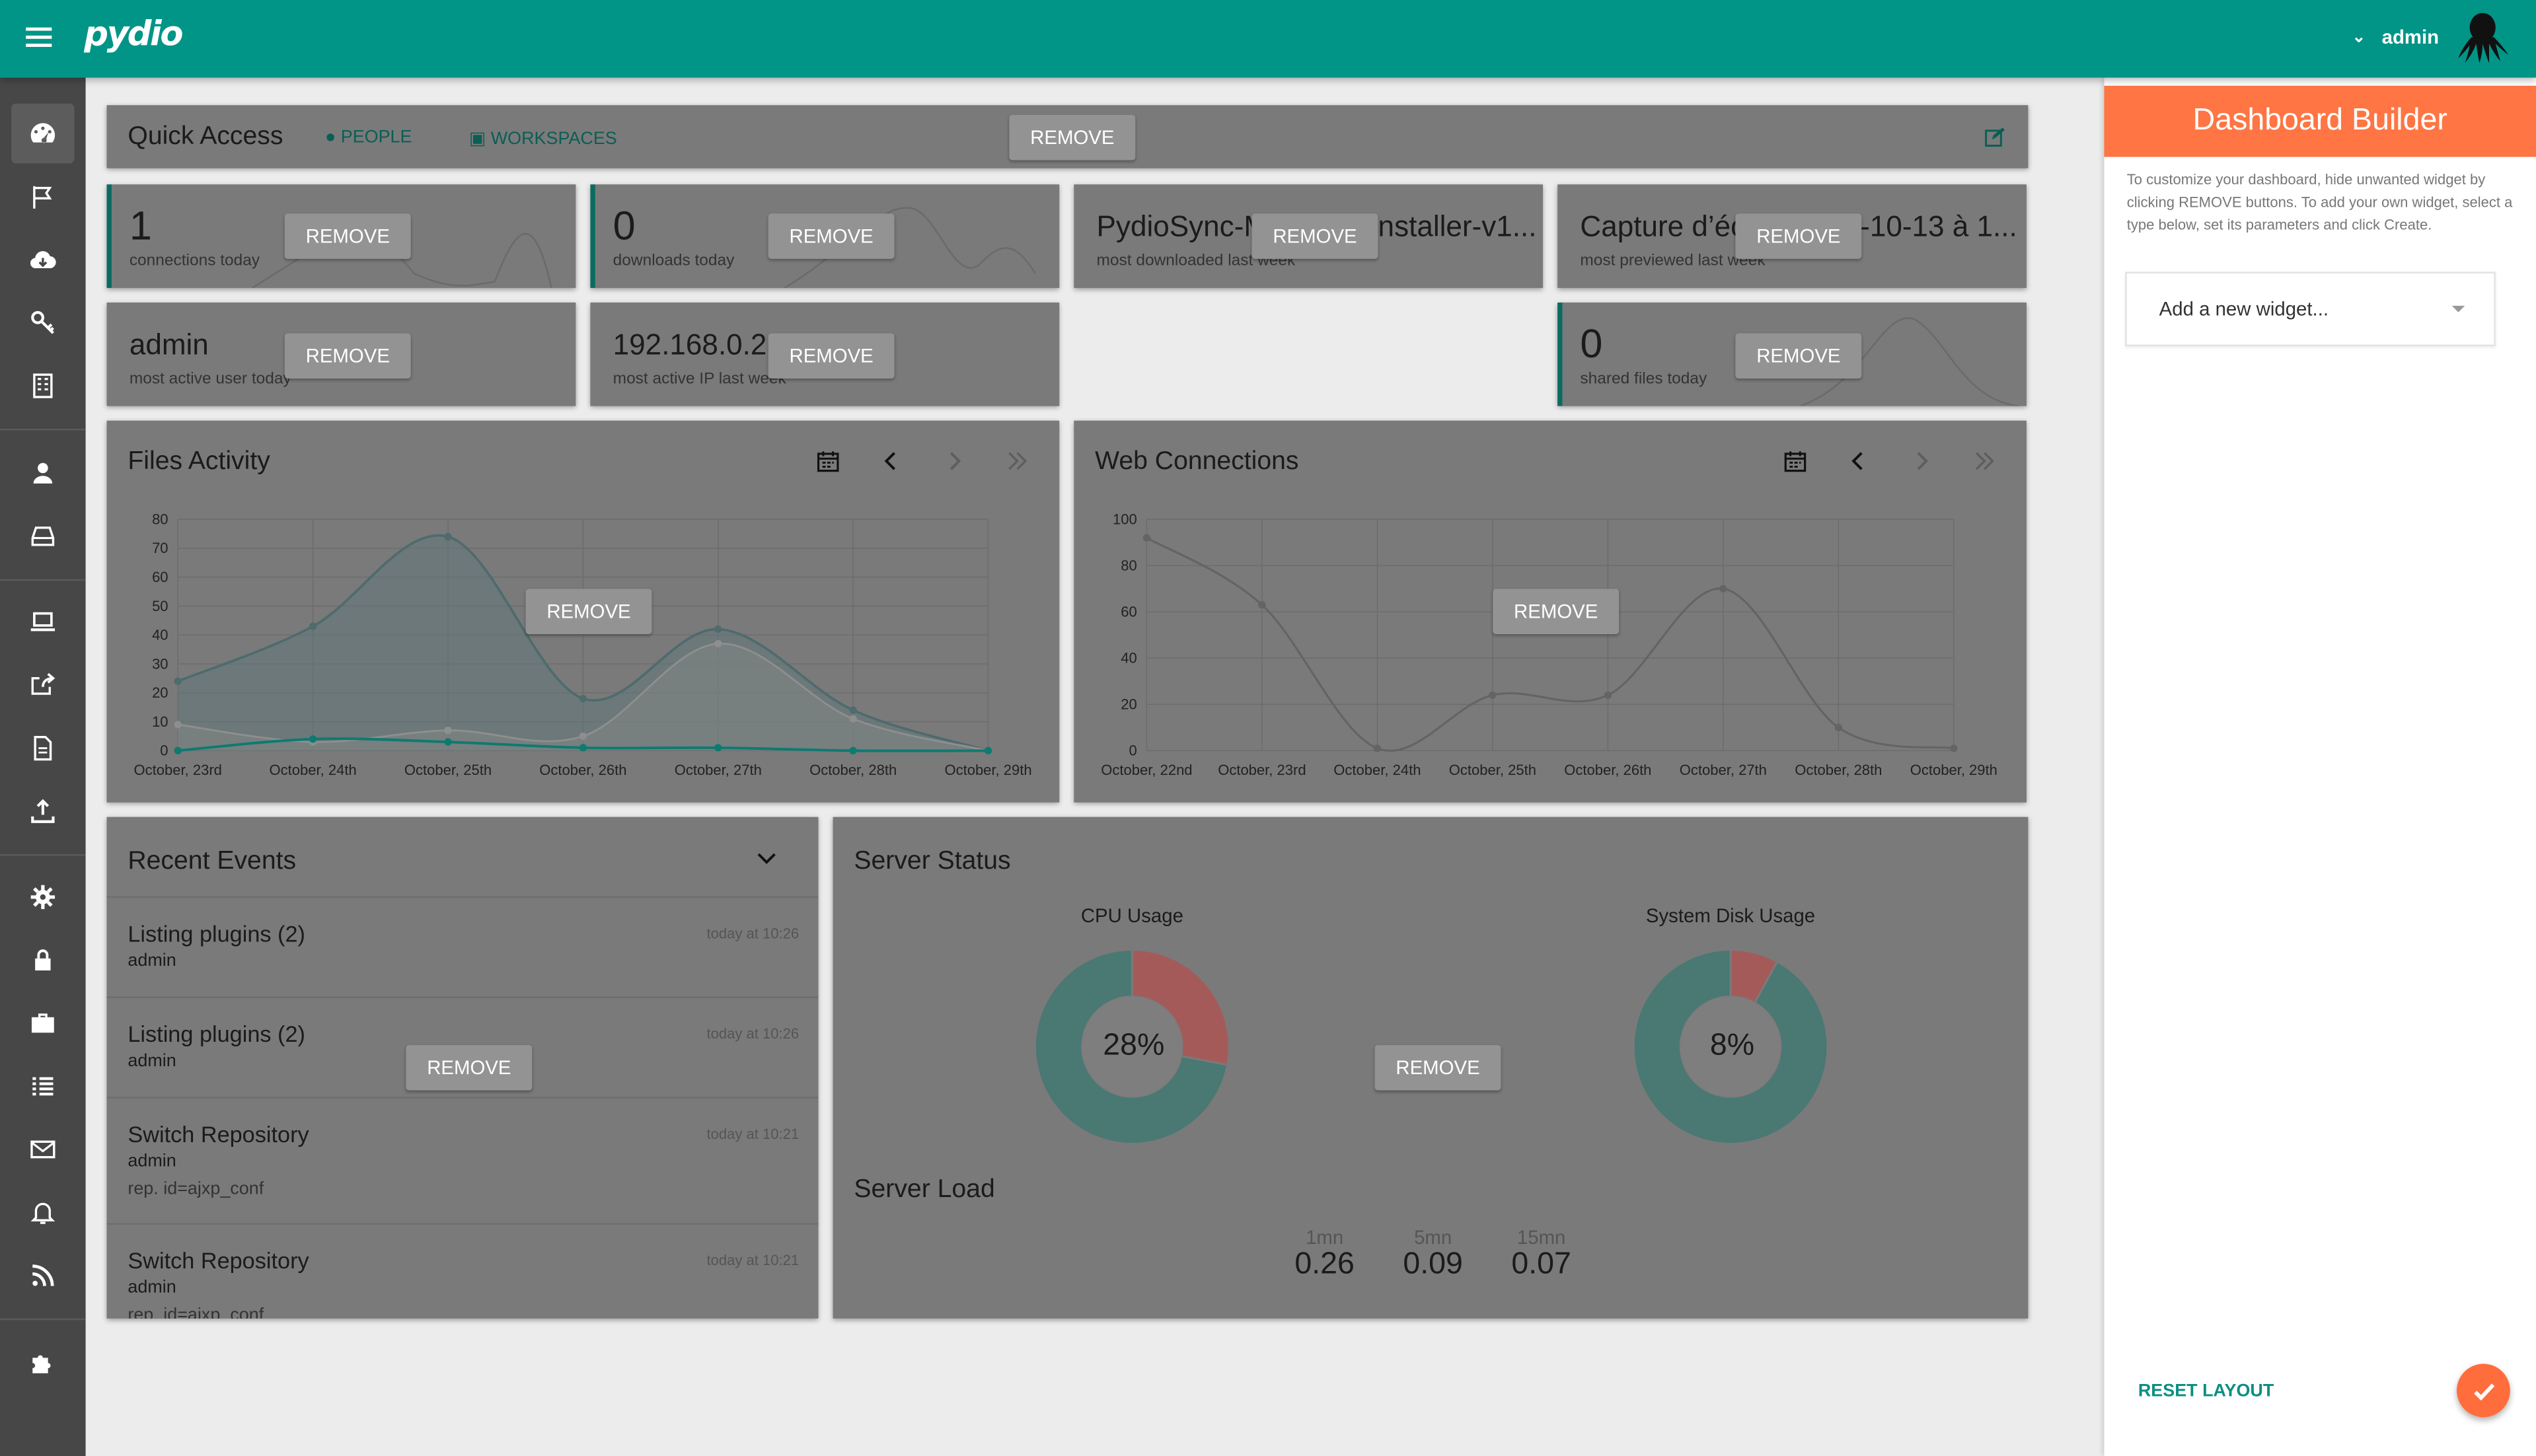 This screenshot has height=1456, width=2536. I want to click on event-title: Switch Repository, so click(218, 1134).